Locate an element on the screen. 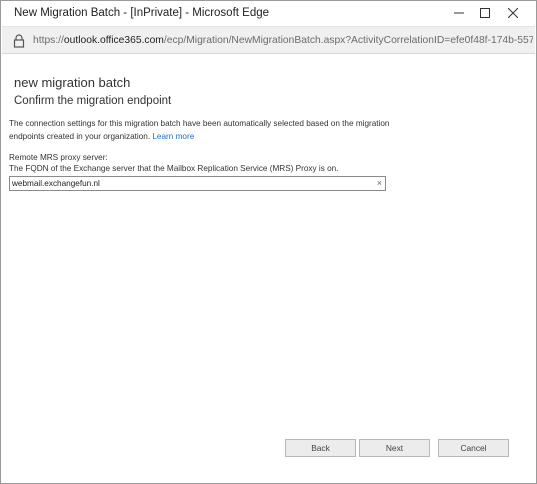  page-title: new migration batch is located at coordinates (72, 82).